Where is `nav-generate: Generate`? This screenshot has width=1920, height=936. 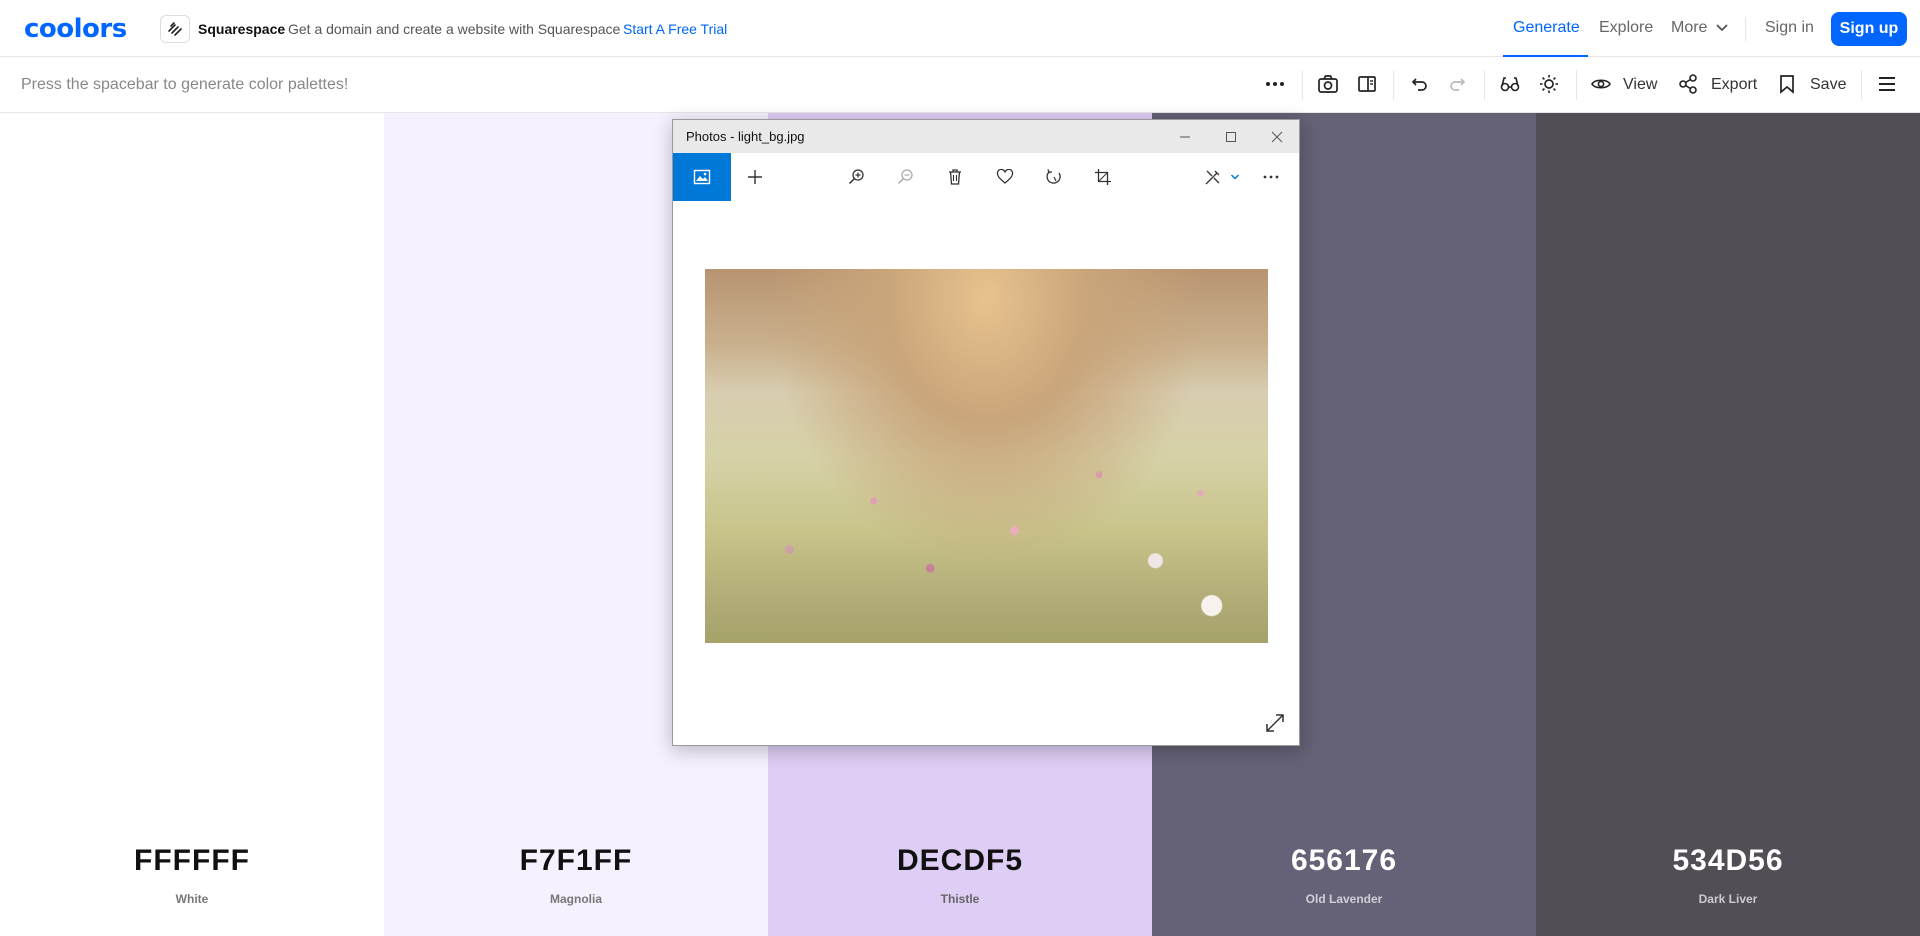
nav-generate: Generate is located at coordinates (1546, 28).